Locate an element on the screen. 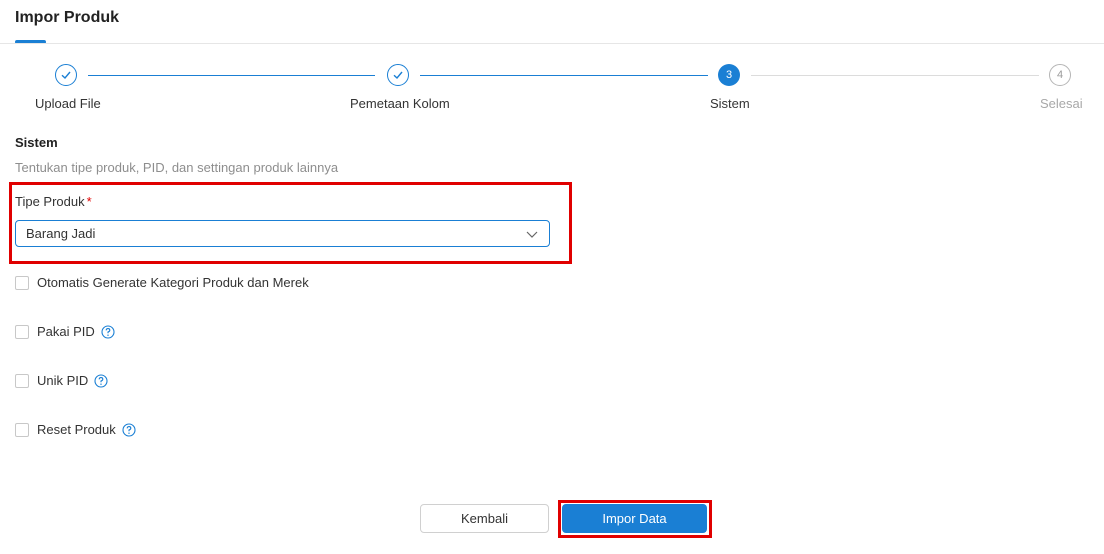 This screenshot has height=554, width=1104. step-label-upload-file: Upload File is located at coordinates (68, 103).